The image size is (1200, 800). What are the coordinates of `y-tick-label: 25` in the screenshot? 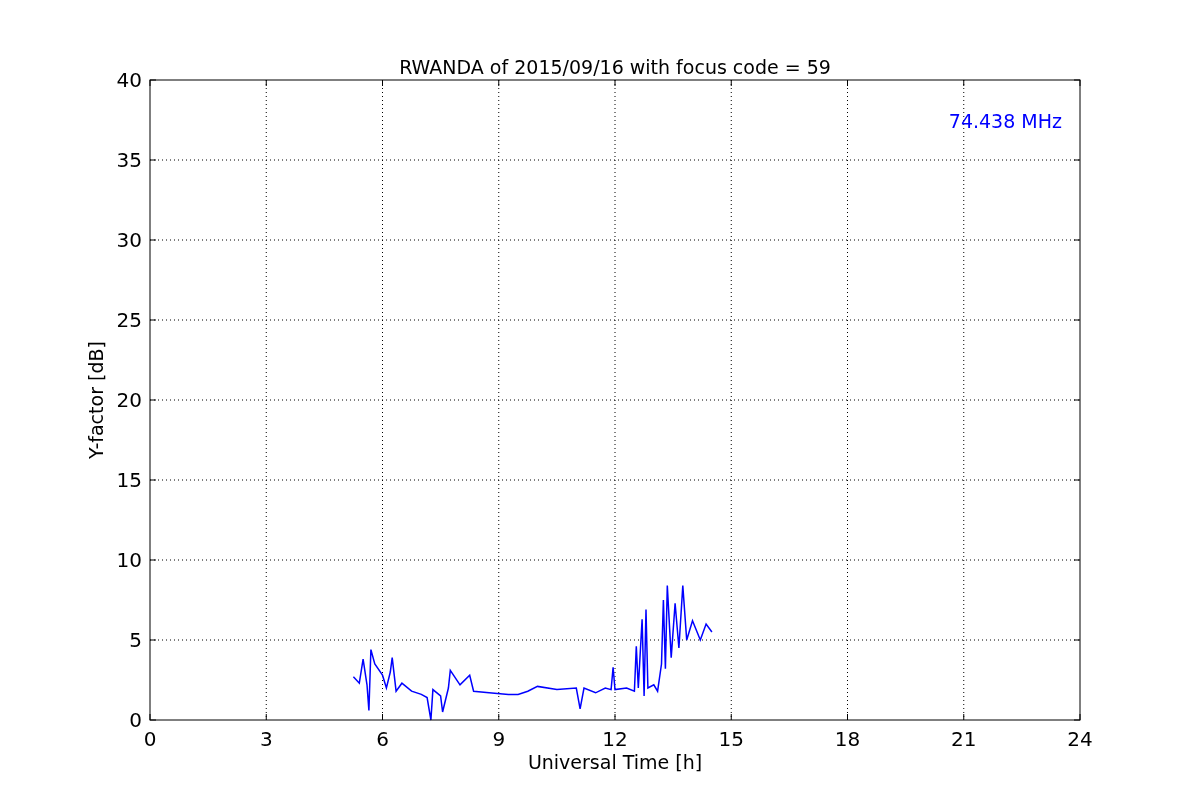 It's located at (129, 320).